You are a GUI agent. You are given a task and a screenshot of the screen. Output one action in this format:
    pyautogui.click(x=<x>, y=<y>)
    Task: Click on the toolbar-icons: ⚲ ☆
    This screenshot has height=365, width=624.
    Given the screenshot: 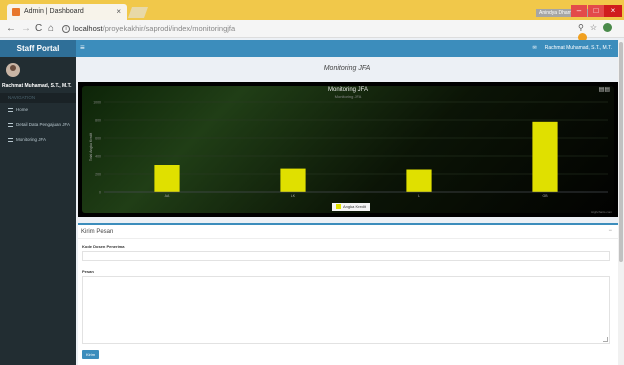 What is the action you would take?
    pyautogui.click(x=601, y=32)
    